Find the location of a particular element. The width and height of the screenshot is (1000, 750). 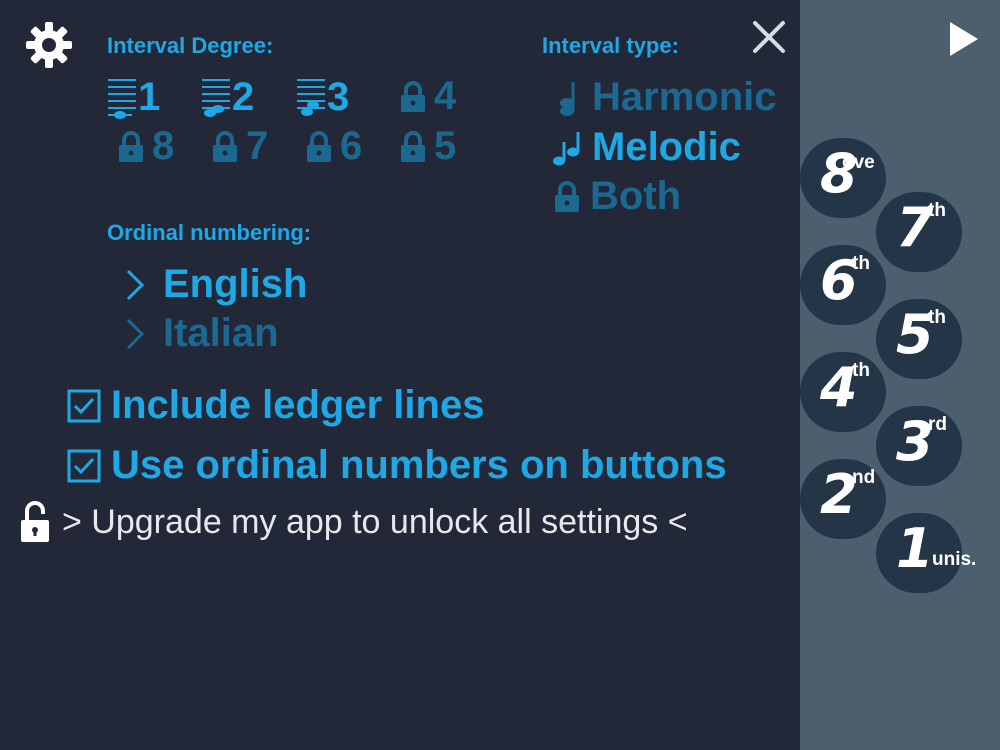

ordinal-numbering-title: Ordinal numbering: is located at coordinates (209, 232).